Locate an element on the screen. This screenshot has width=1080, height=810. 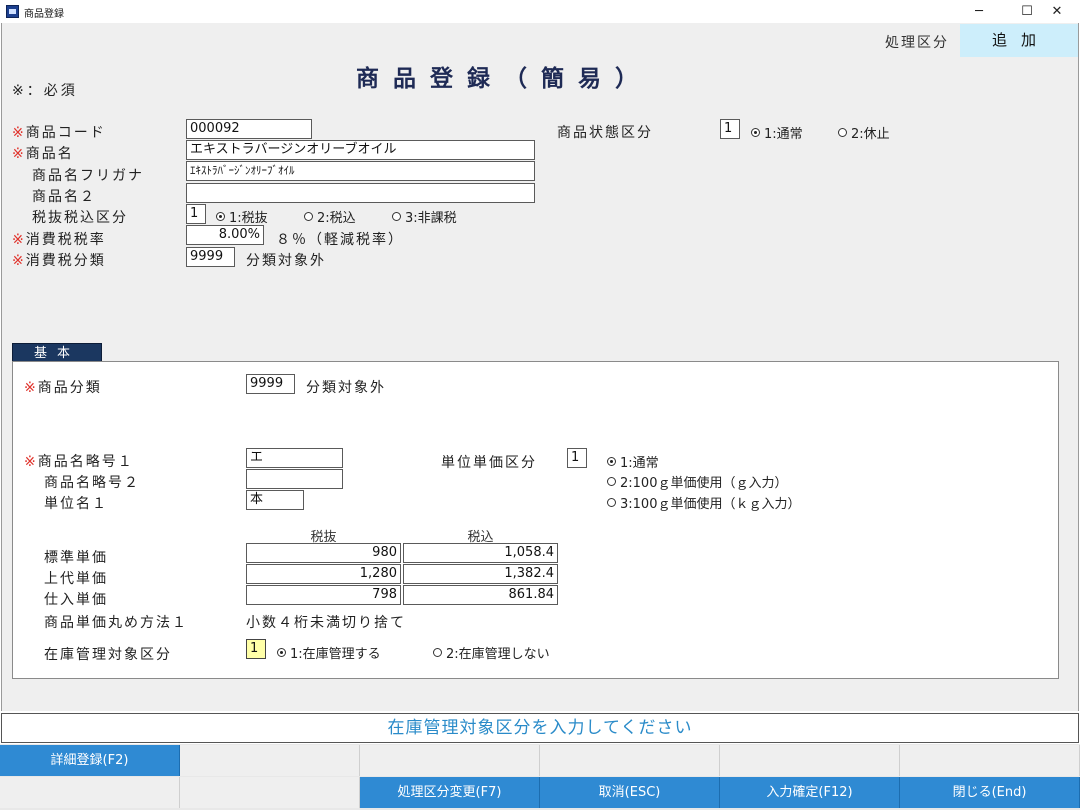
product-code-input: 000092 is located at coordinates (249, 129).